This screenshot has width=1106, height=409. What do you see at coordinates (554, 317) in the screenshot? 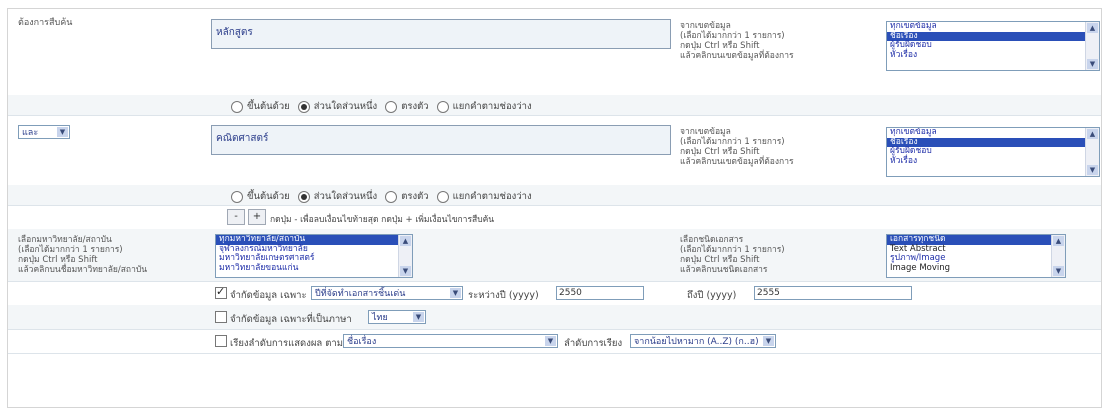
I see `language-limit-row: จำกัดข้อมูล เฉพาะที่เป็นภาษา ไทย ▼` at bounding box center [554, 317].